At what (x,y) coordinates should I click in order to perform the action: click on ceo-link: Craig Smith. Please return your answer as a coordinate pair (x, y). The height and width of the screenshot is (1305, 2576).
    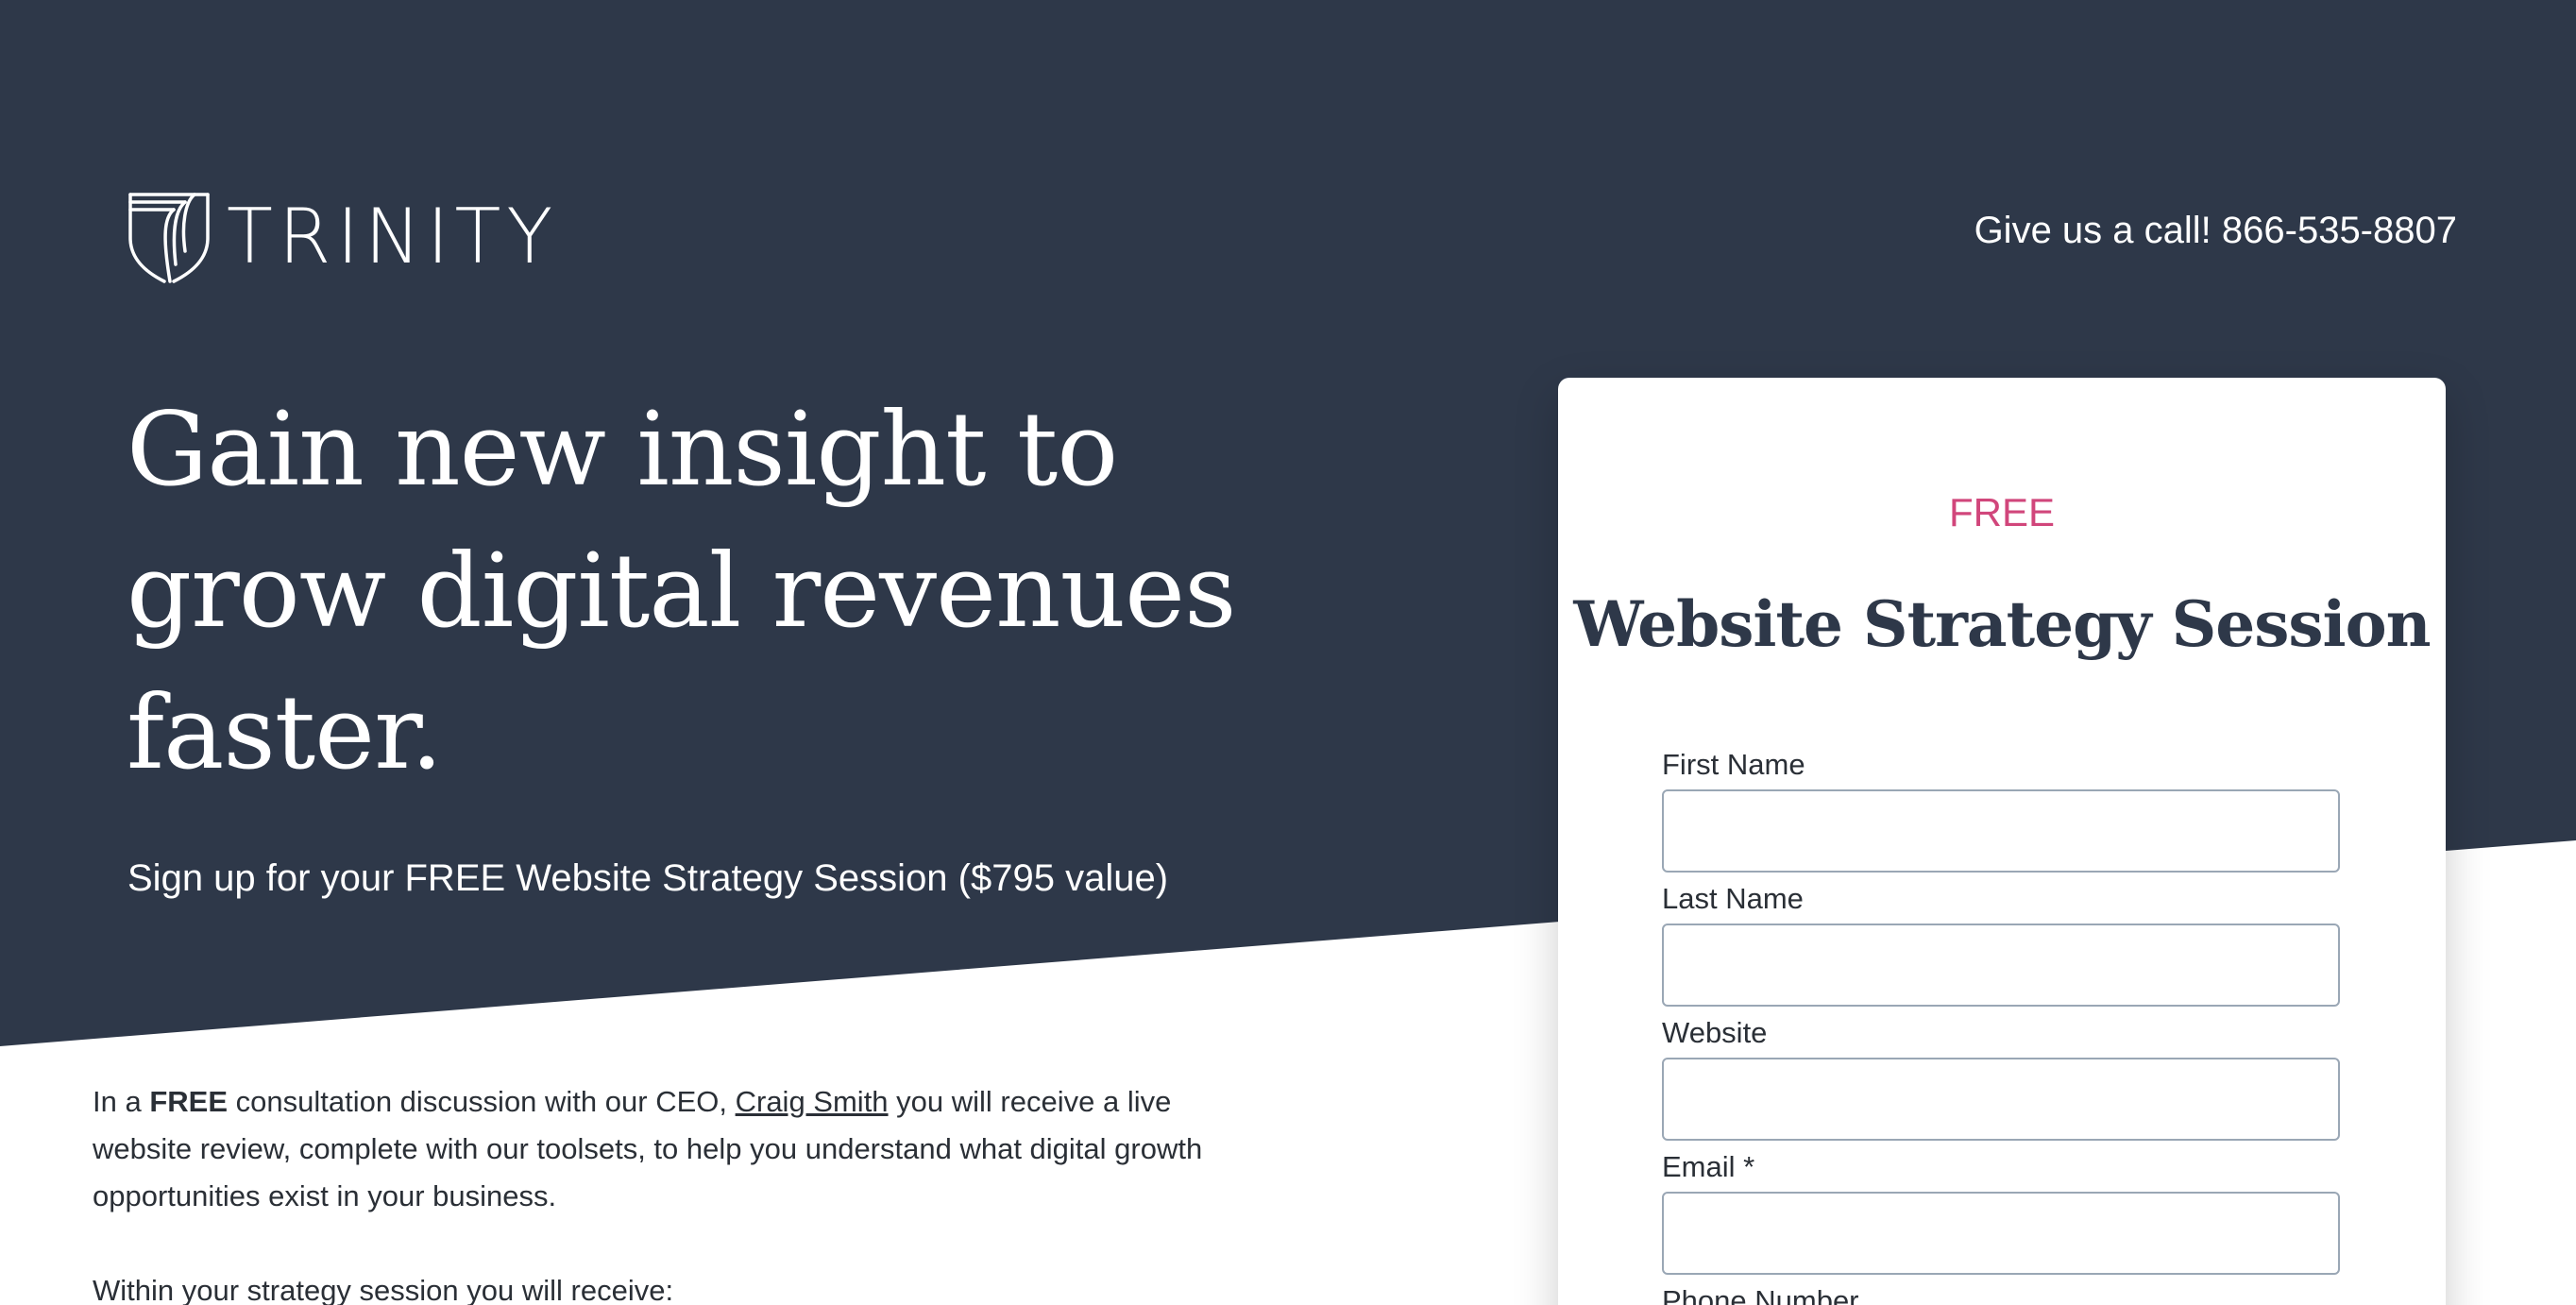
    Looking at the image, I should click on (812, 1101).